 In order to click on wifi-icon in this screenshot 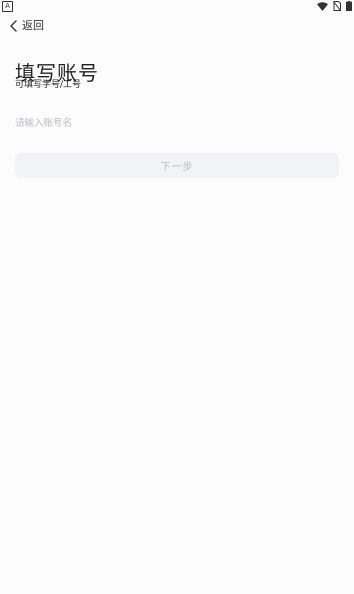, I will do `click(322, 6)`.